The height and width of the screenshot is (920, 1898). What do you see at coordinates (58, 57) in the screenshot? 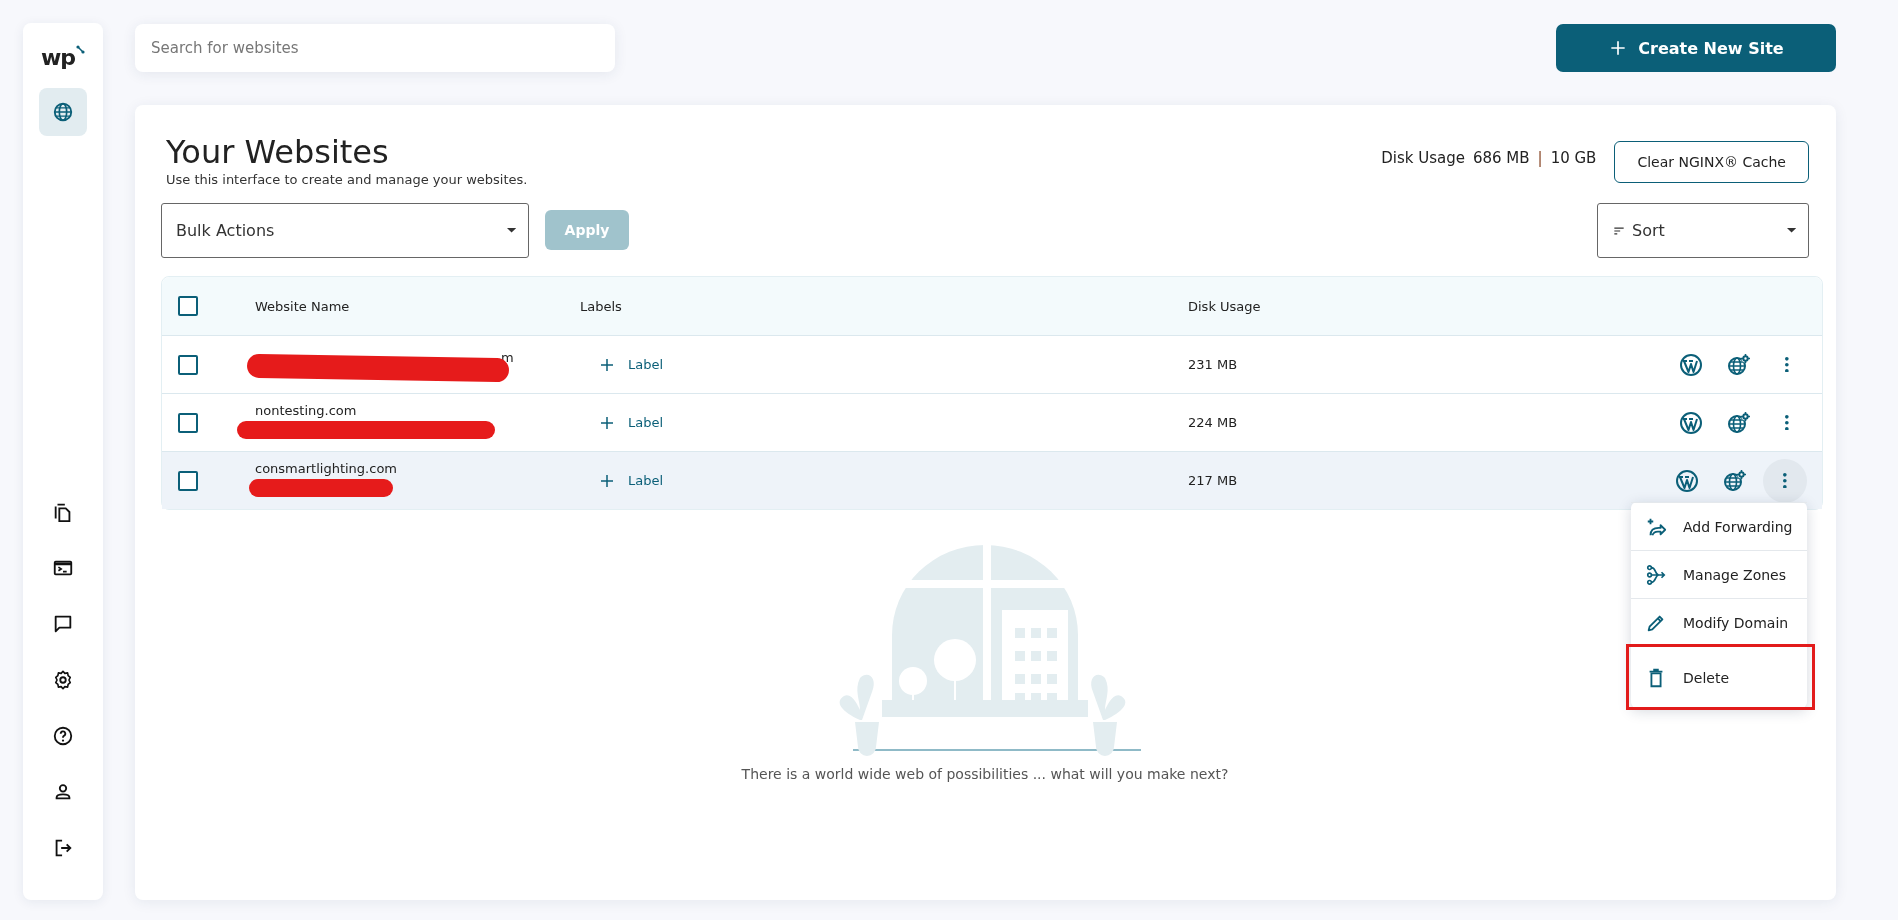
I see `logo-text: wp` at bounding box center [58, 57].